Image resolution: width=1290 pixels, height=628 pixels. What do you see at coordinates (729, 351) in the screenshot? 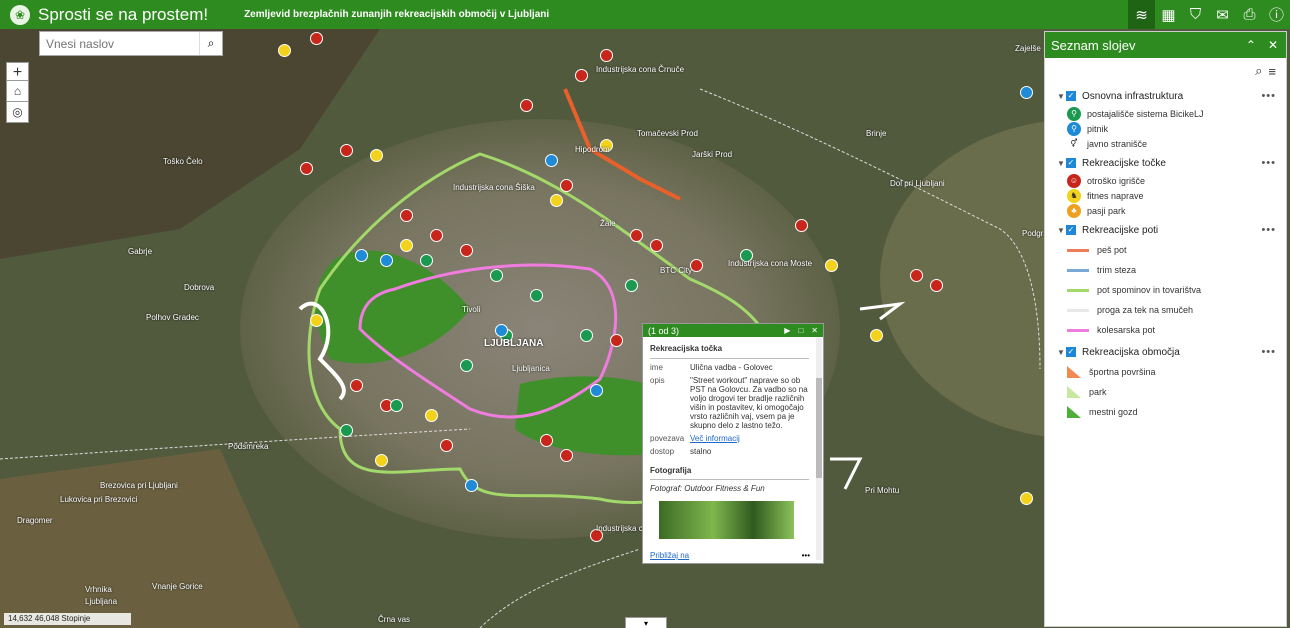
I see `popup-title: Rekreacijska točka` at bounding box center [729, 351].